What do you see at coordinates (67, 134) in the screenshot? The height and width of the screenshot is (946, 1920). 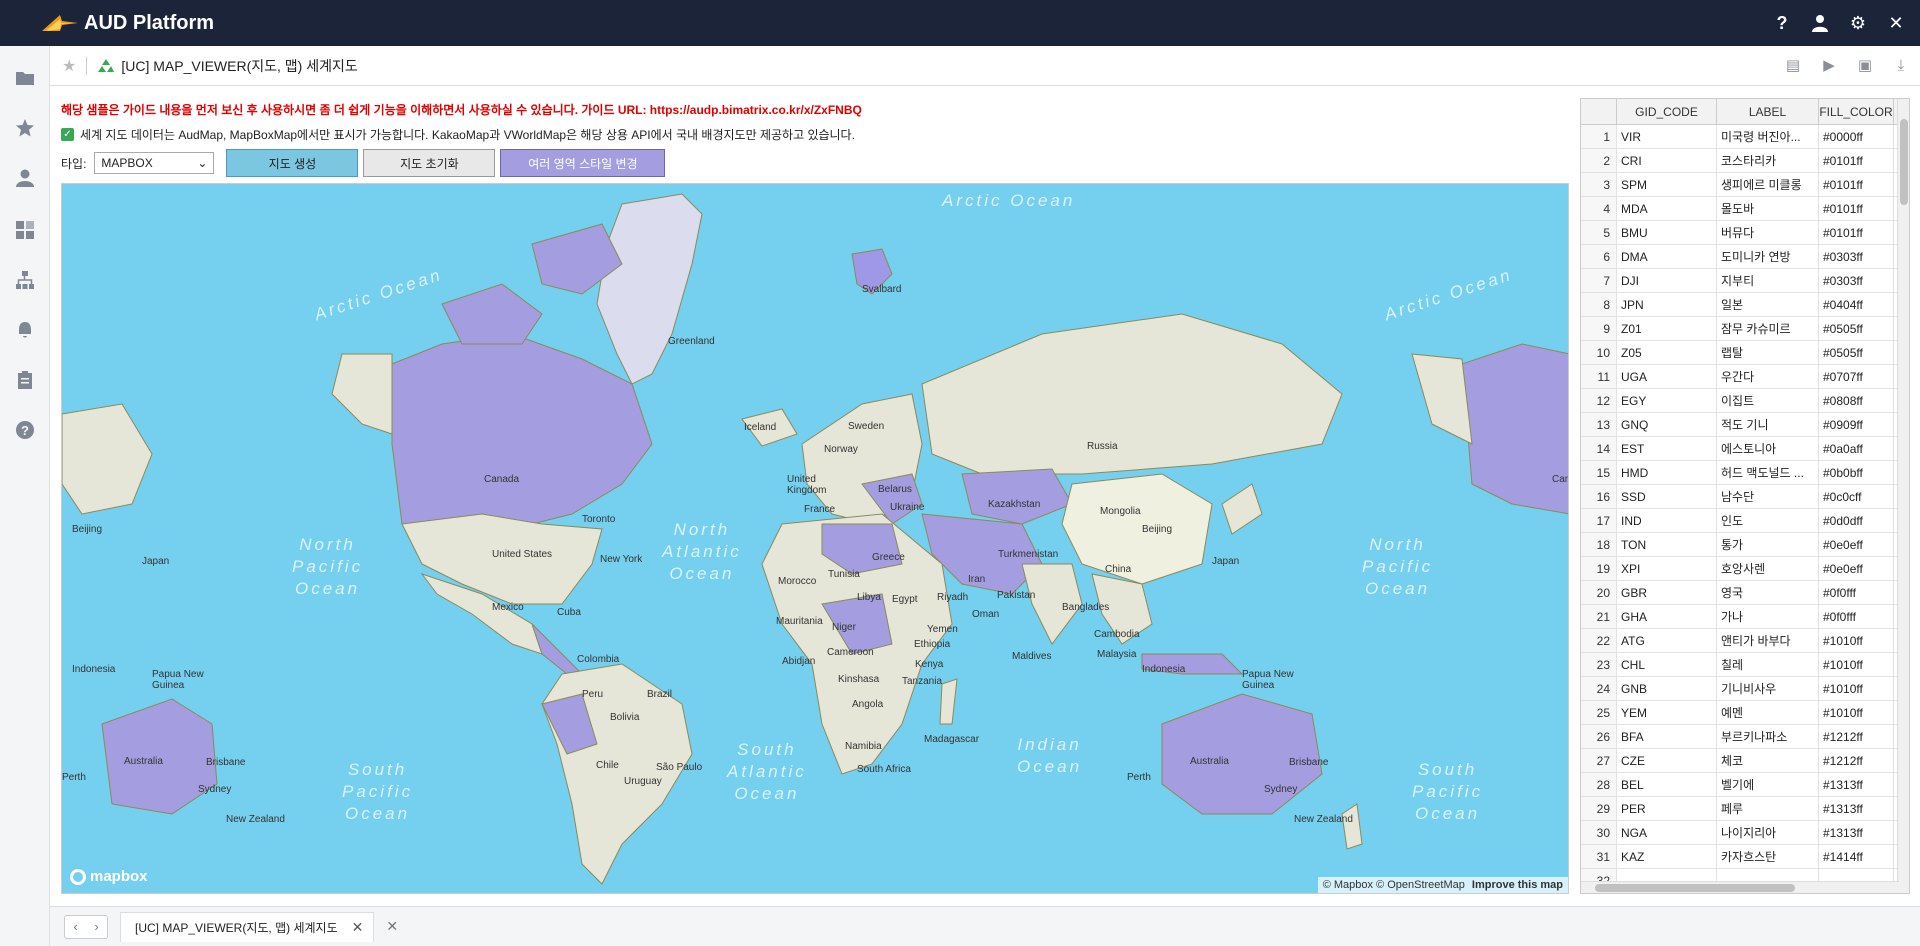 I see `checkbox: ✓` at bounding box center [67, 134].